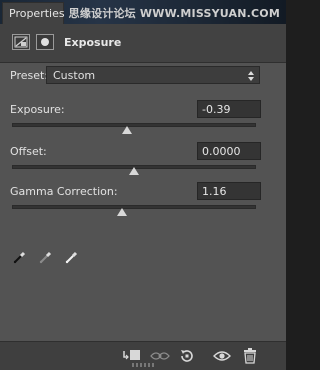 This screenshot has height=370, width=320. What do you see at coordinates (21, 42) in the screenshot?
I see `adjustment-layer-icon` at bounding box center [21, 42].